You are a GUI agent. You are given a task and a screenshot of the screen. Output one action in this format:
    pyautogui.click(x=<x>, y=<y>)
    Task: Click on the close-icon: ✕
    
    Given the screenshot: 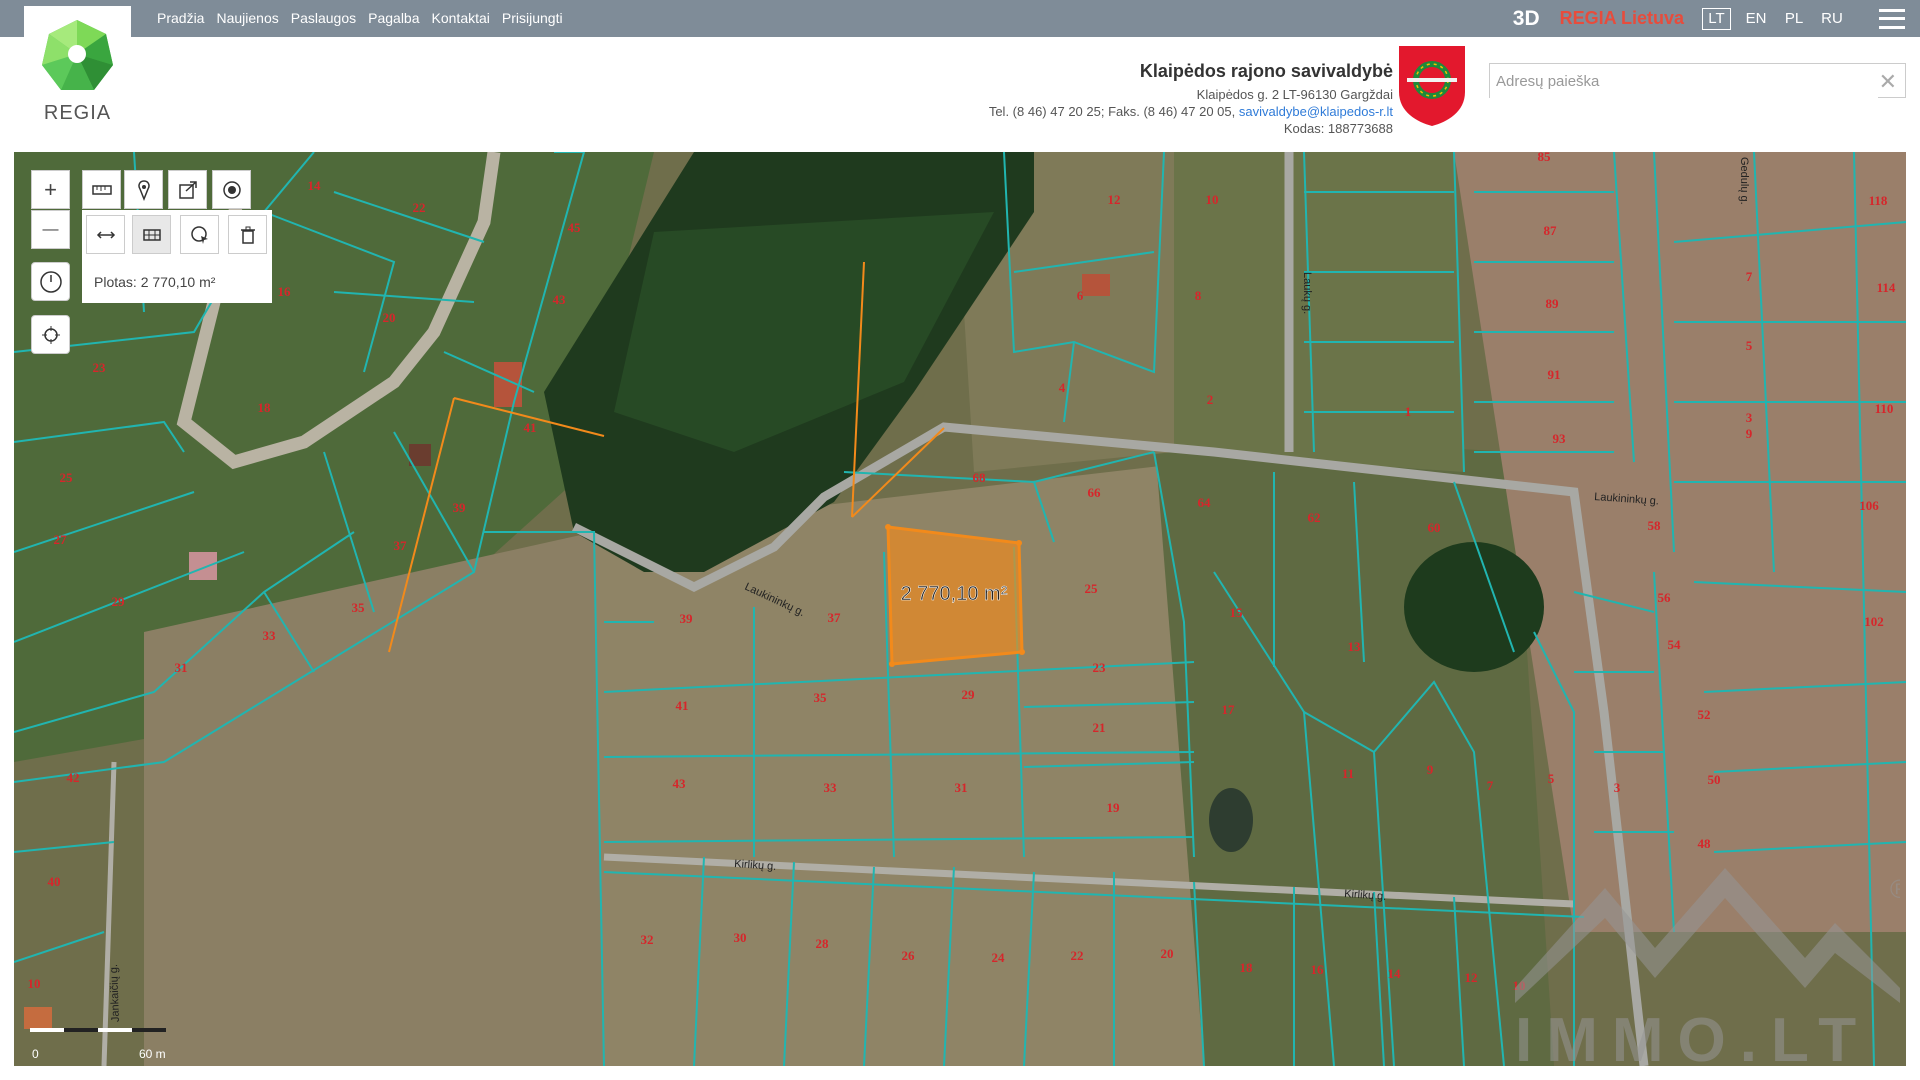 What is the action you would take?
    pyautogui.click(x=1888, y=82)
    